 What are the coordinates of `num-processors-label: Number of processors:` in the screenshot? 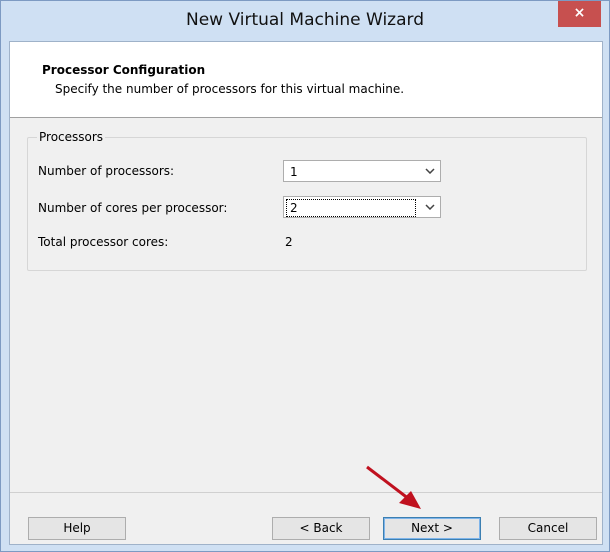 It's located at (106, 171).